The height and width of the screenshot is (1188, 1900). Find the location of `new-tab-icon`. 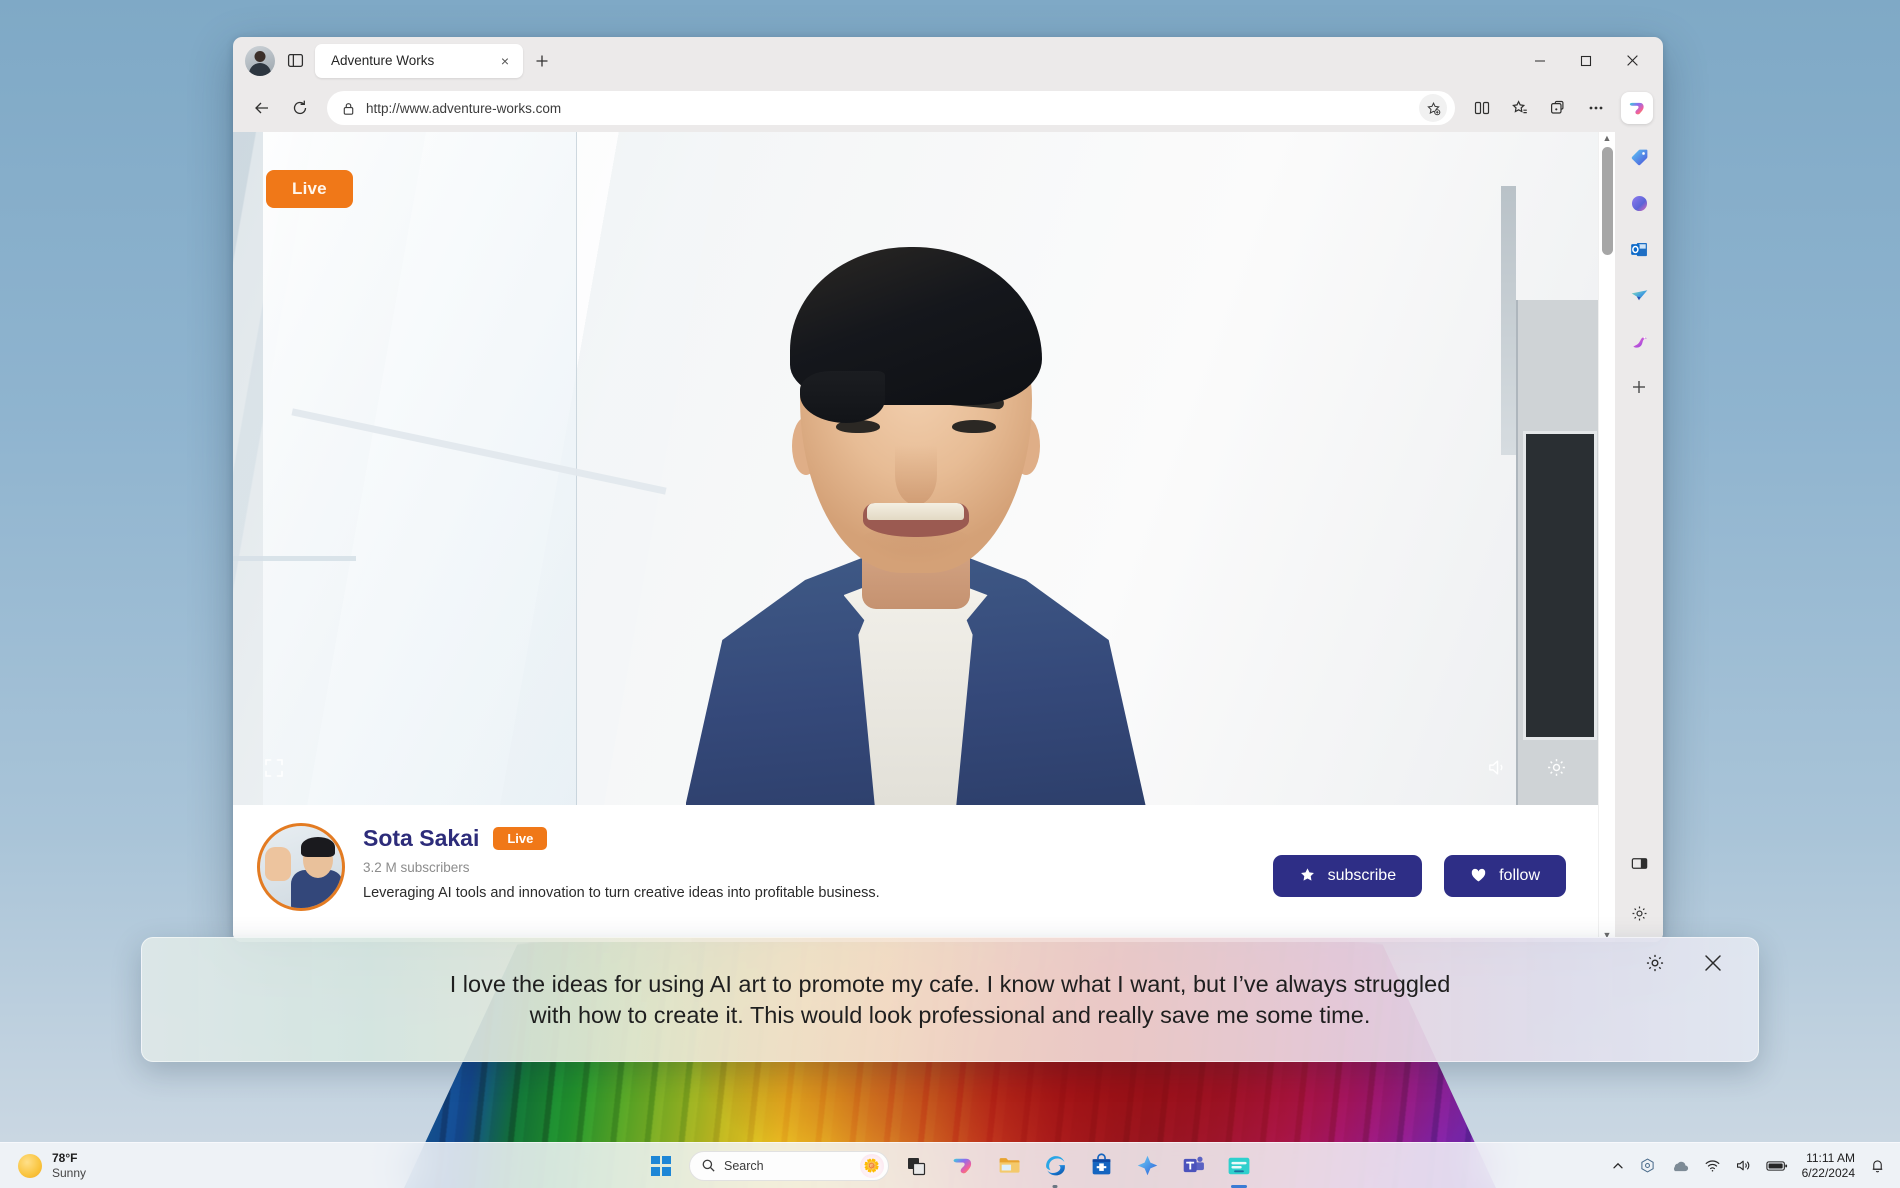

new-tab-icon is located at coordinates (542, 61).